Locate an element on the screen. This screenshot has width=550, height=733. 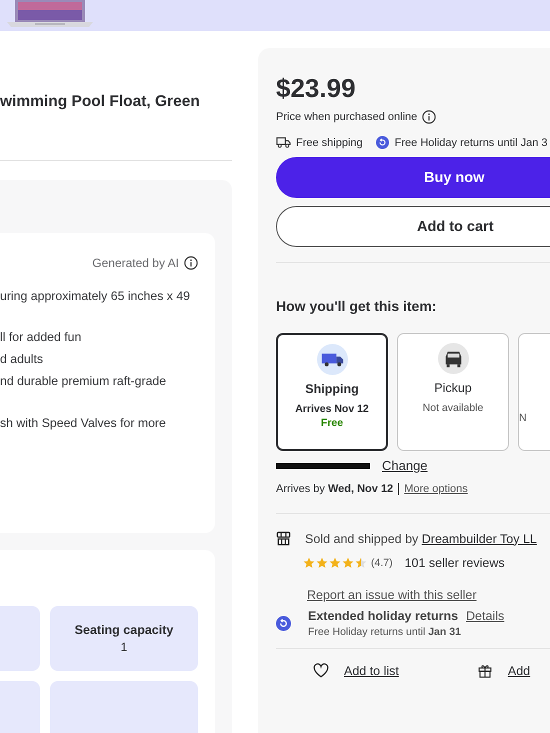
delivery-option: Pickup Not available is located at coordinates (453, 392).